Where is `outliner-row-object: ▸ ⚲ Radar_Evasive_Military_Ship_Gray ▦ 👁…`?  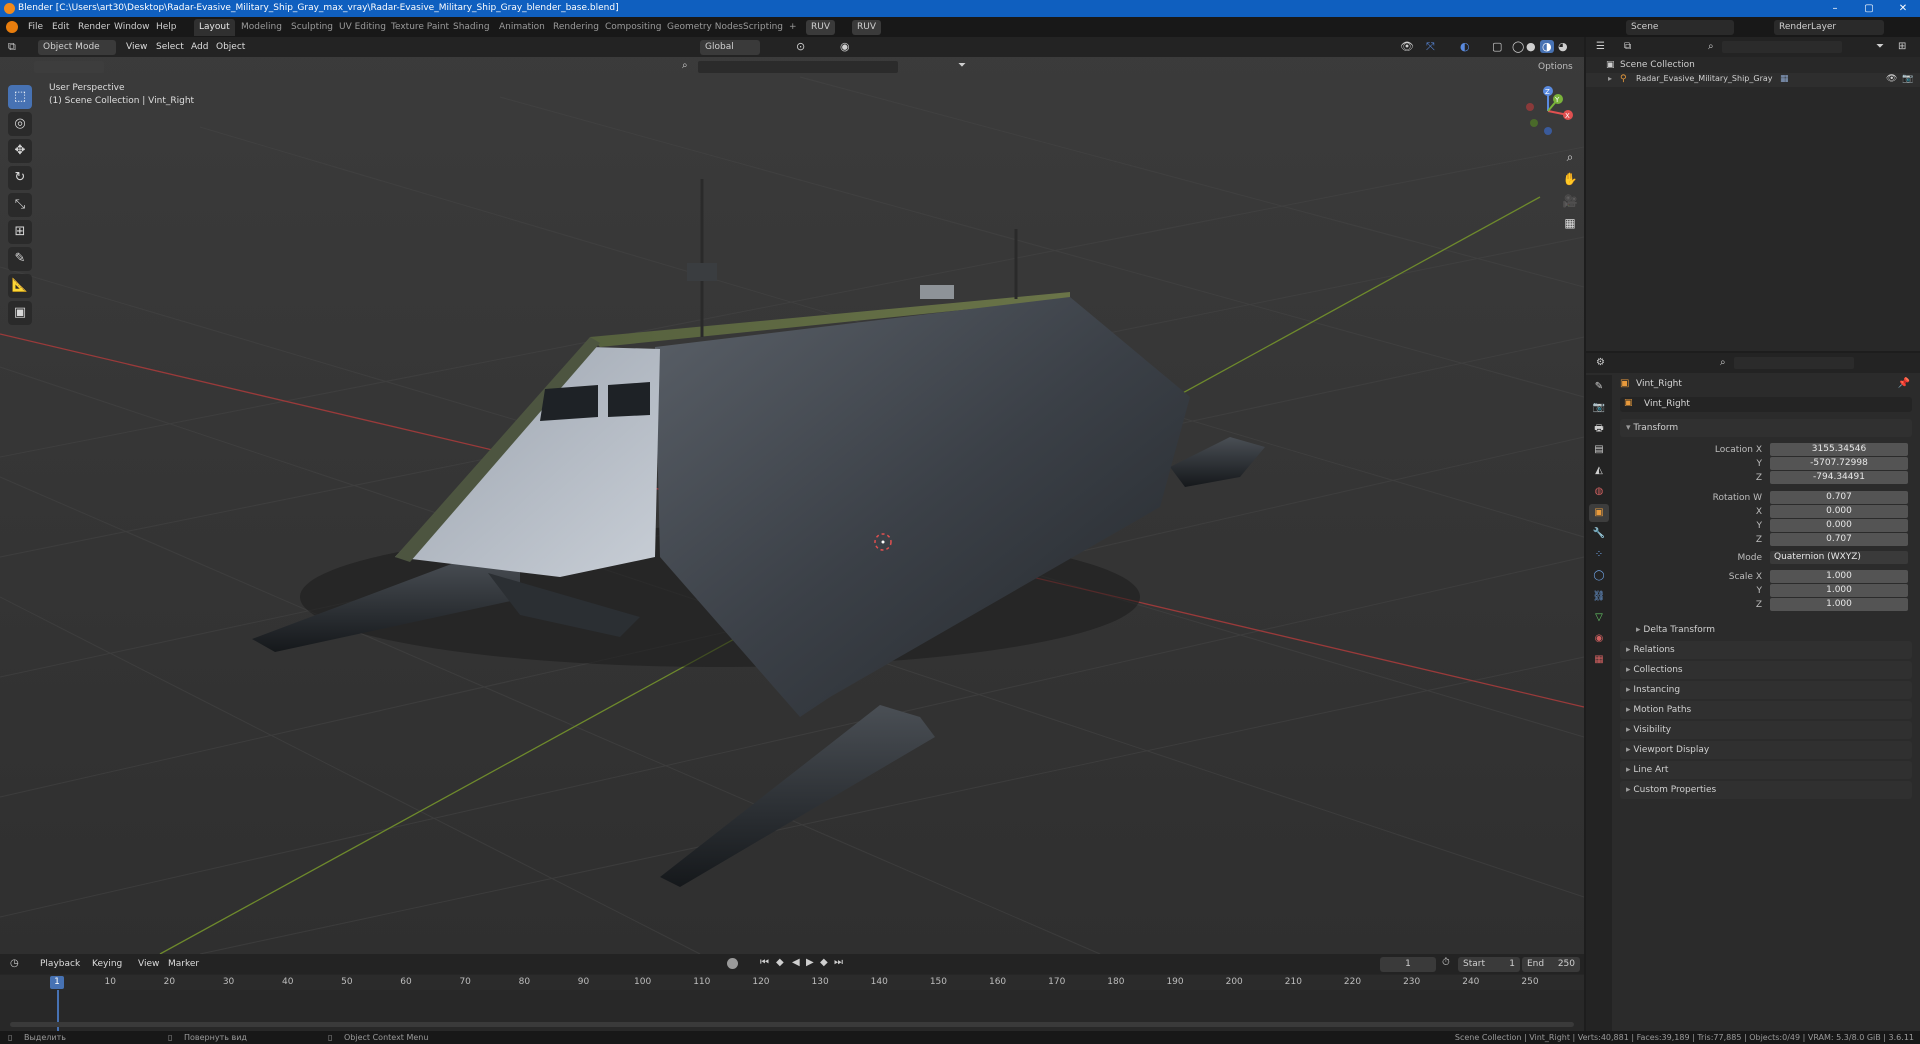 outliner-row-object: ▸ ⚲ Radar_Evasive_Military_Ship_Gray ▦ 👁… is located at coordinates (1753, 80).